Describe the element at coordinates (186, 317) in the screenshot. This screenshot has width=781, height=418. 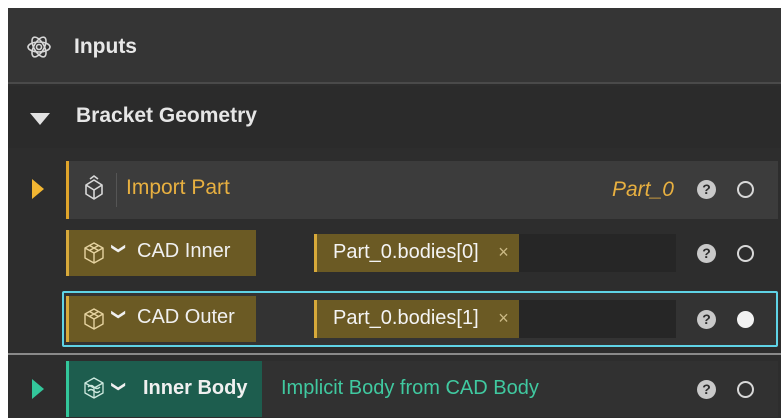
I see `cad-outer-label: CAD Outer` at that location.